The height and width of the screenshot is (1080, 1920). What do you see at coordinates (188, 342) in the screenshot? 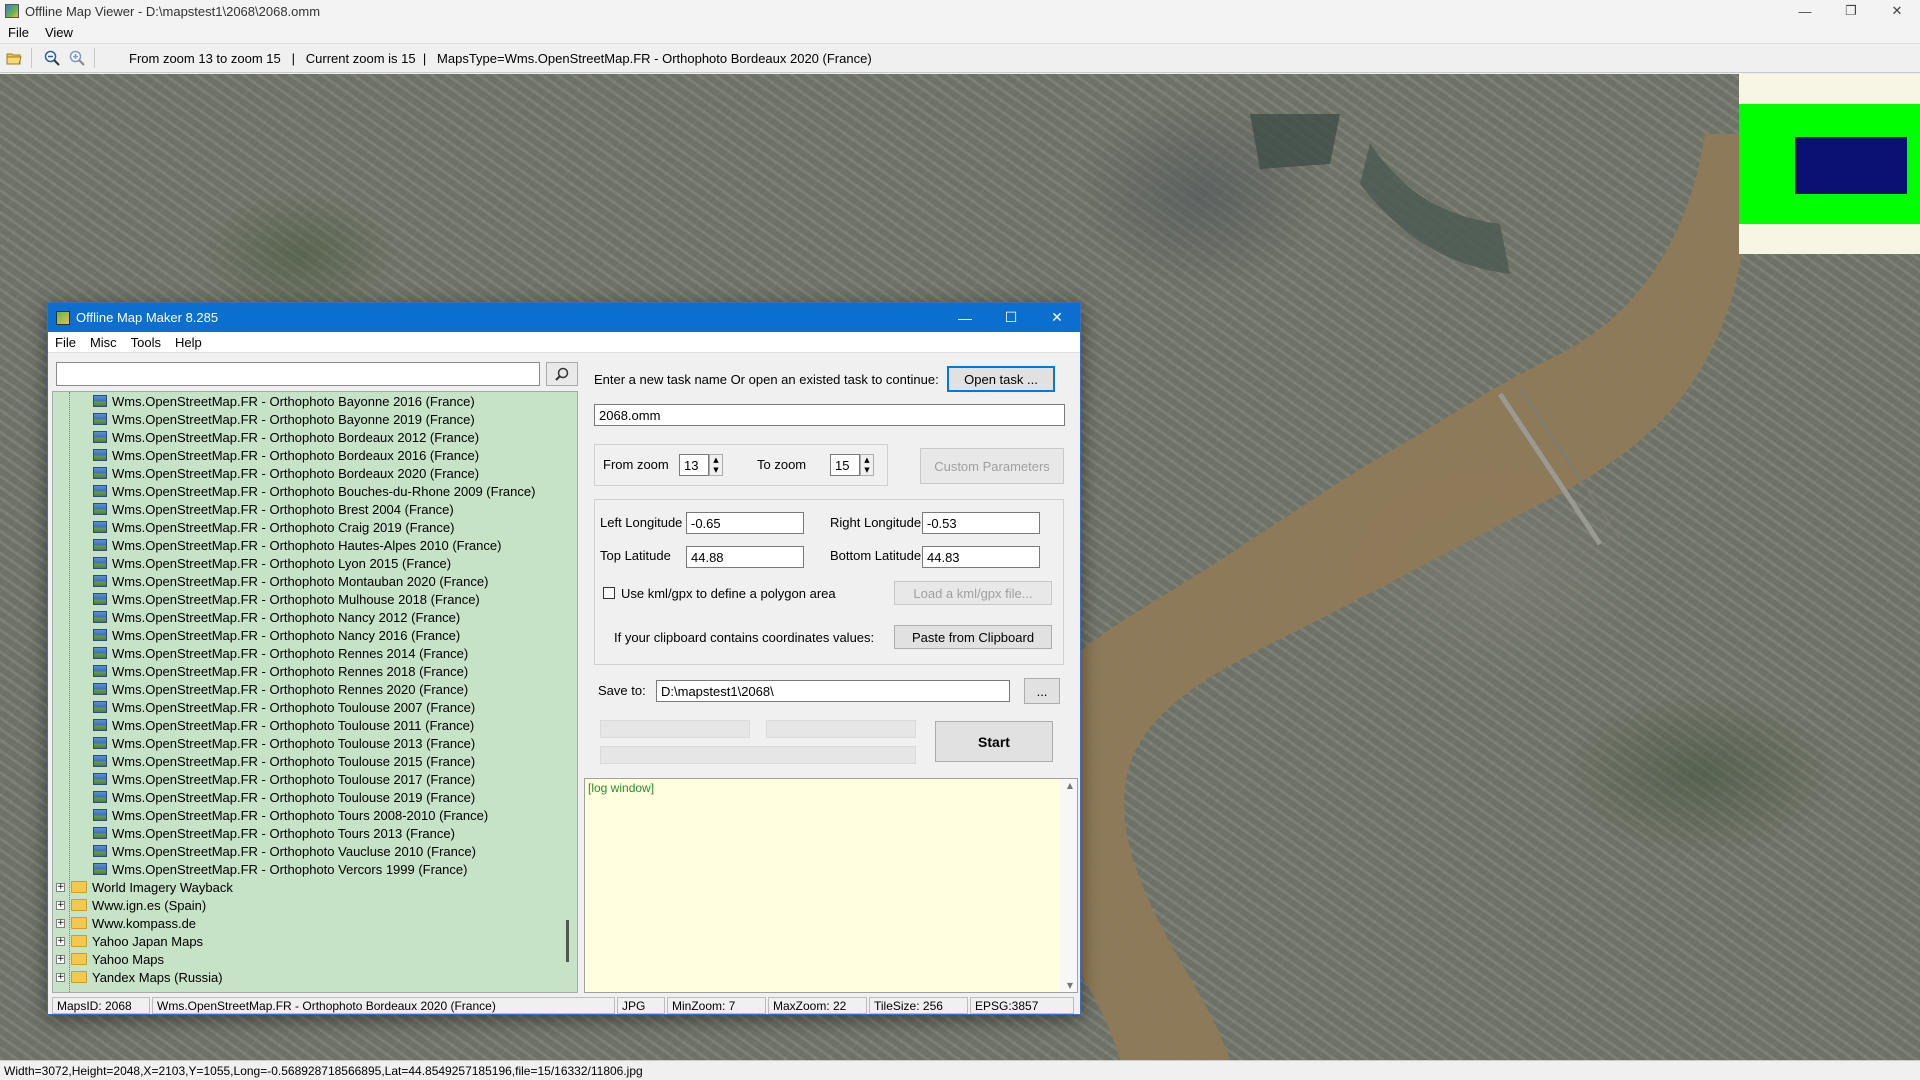
I see `dialog-menu-help: Help` at bounding box center [188, 342].